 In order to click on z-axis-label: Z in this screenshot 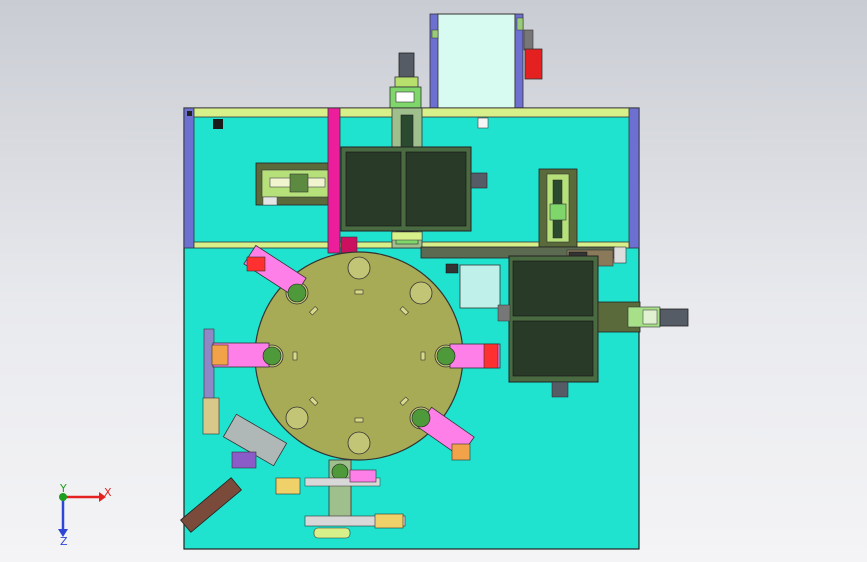, I will do `click(64, 541)`.